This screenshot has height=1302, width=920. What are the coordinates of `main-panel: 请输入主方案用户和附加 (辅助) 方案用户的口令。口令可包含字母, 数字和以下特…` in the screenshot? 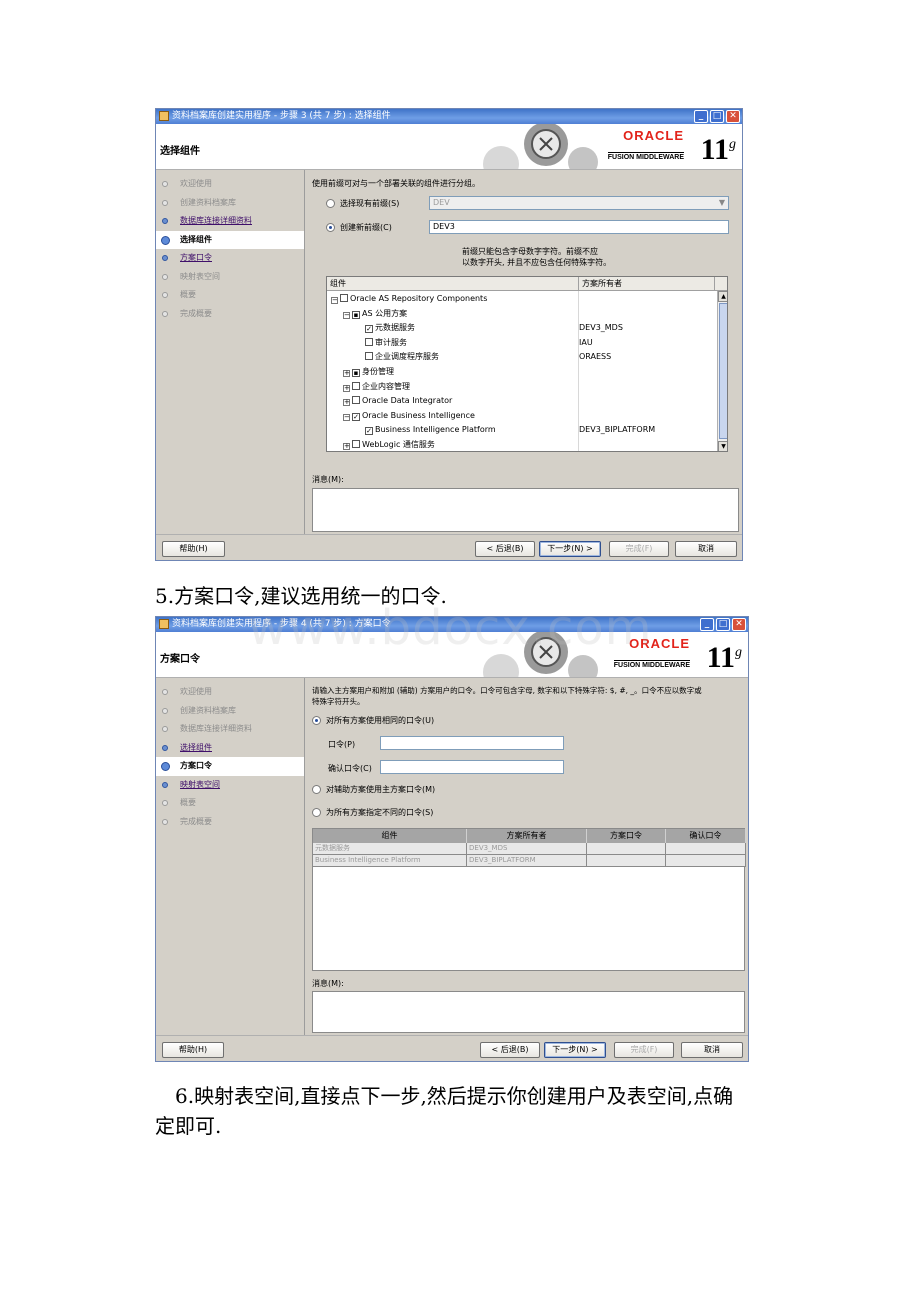 It's located at (526, 856).